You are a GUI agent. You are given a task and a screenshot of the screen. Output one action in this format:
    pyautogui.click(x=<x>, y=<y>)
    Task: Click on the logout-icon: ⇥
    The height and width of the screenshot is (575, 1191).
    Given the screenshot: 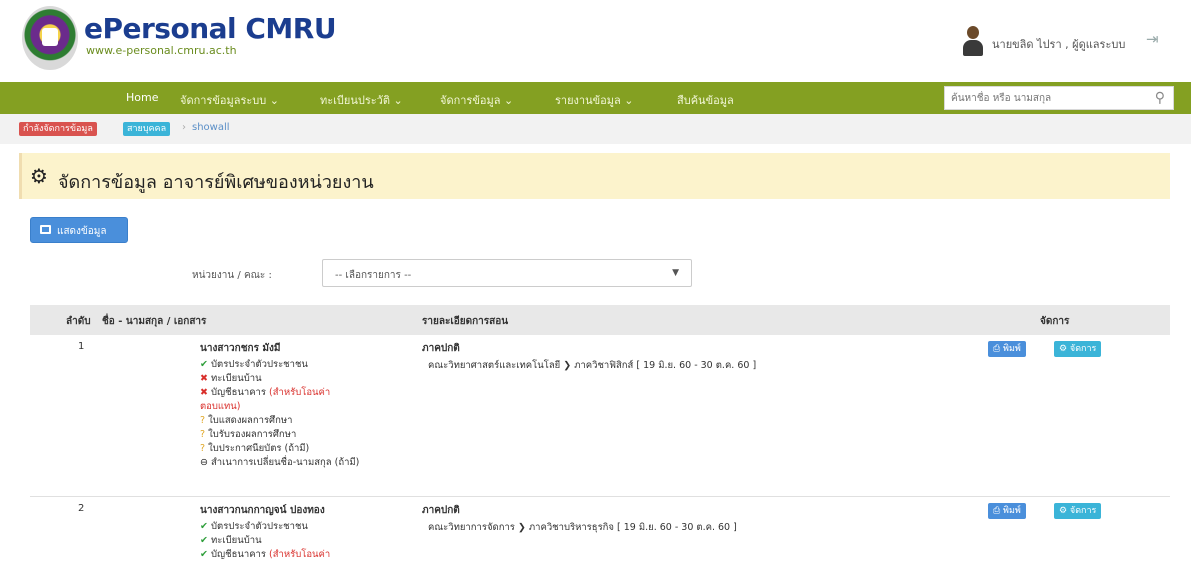 What is the action you would take?
    pyautogui.click(x=1155, y=39)
    